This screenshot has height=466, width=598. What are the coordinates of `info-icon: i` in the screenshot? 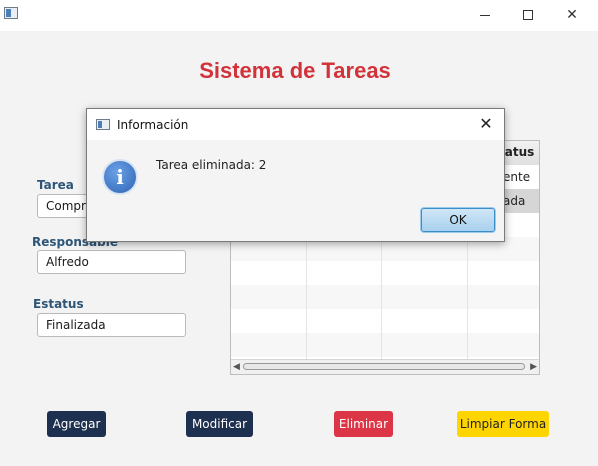 It's located at (120, 177).